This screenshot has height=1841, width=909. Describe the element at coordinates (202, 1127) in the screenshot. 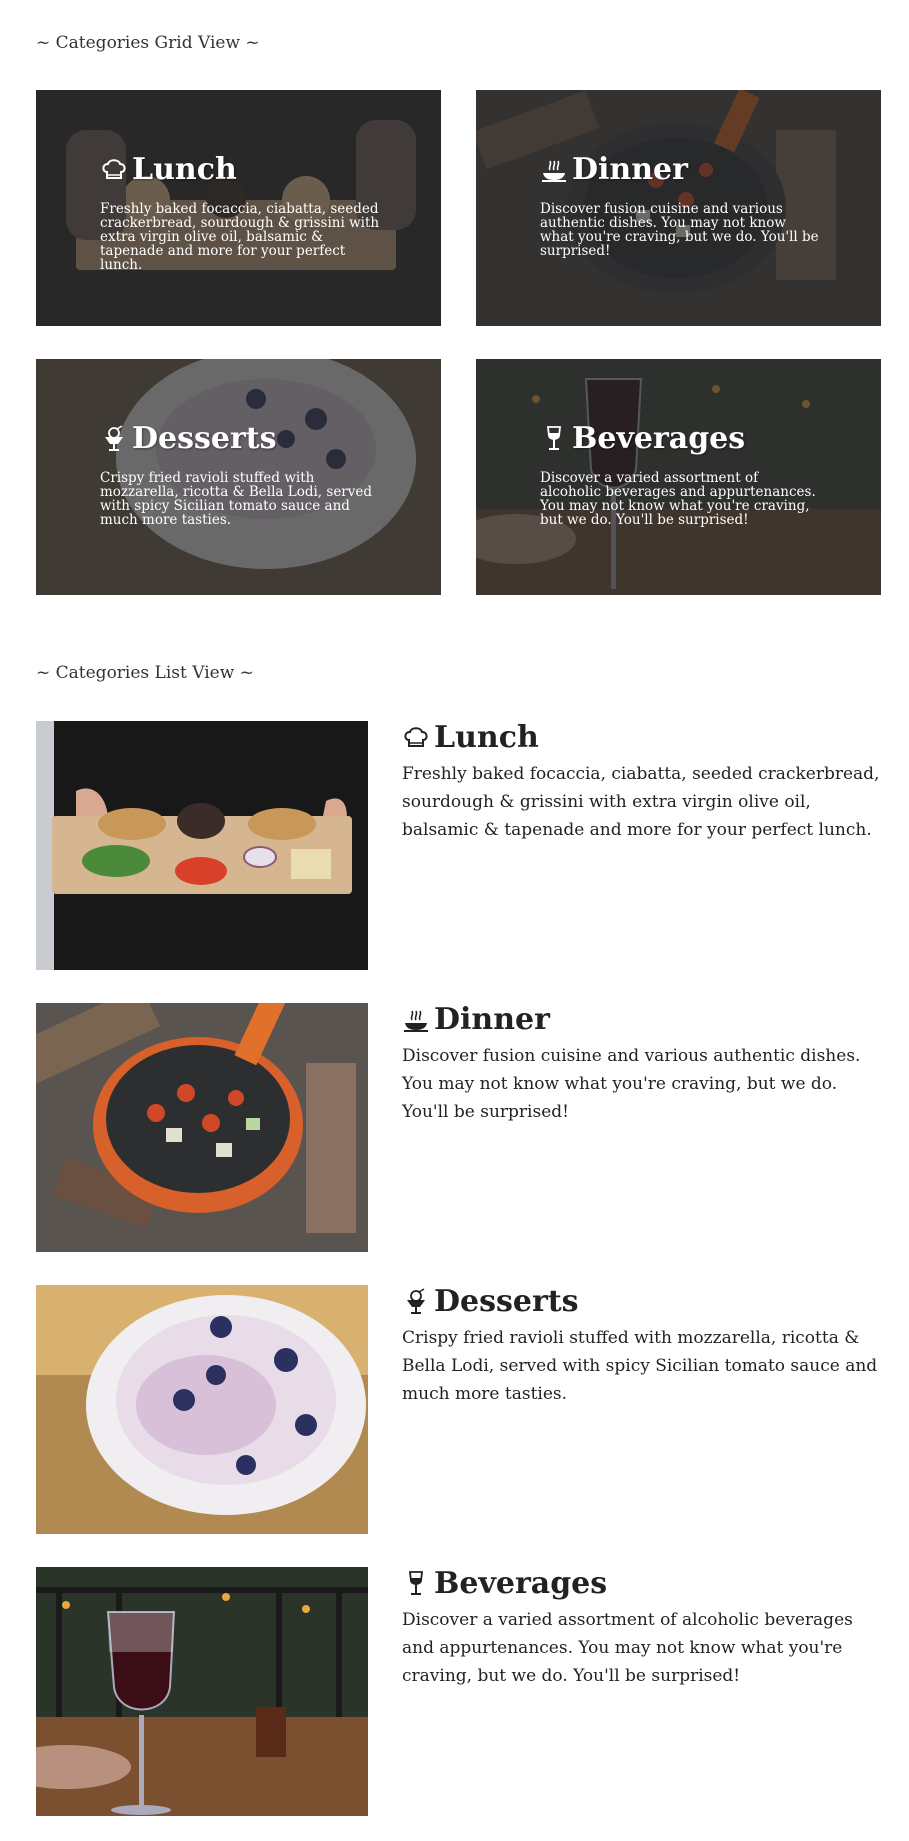

I see `dinner-image` at that location.